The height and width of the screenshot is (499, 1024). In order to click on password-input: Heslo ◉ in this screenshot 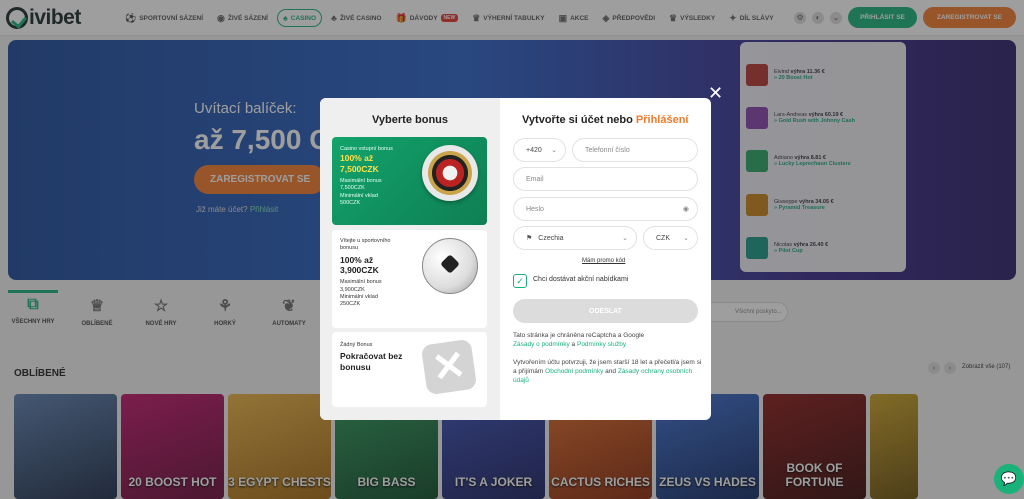, I will do `click(605, 209)`.